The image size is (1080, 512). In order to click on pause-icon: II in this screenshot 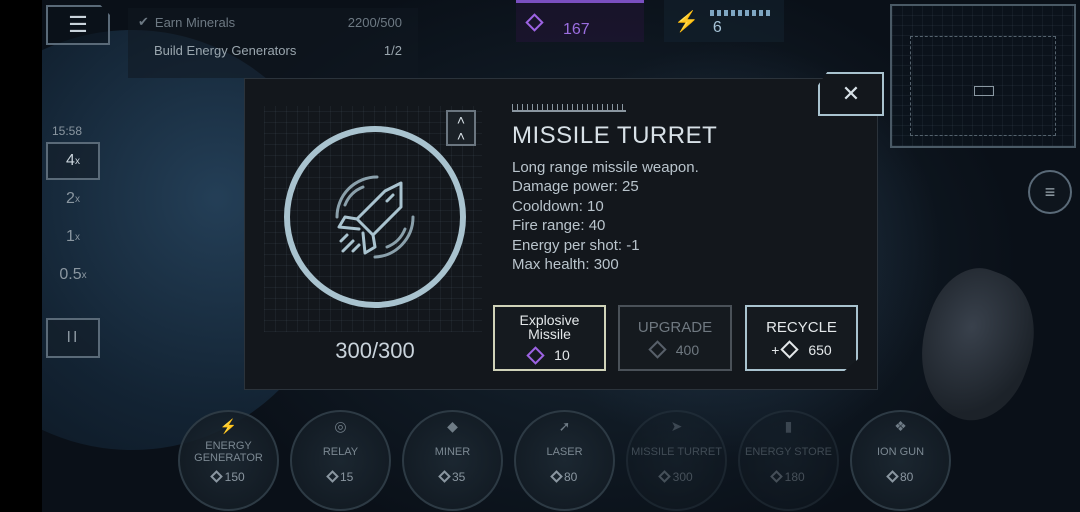, I will do `click(73, 337)`.